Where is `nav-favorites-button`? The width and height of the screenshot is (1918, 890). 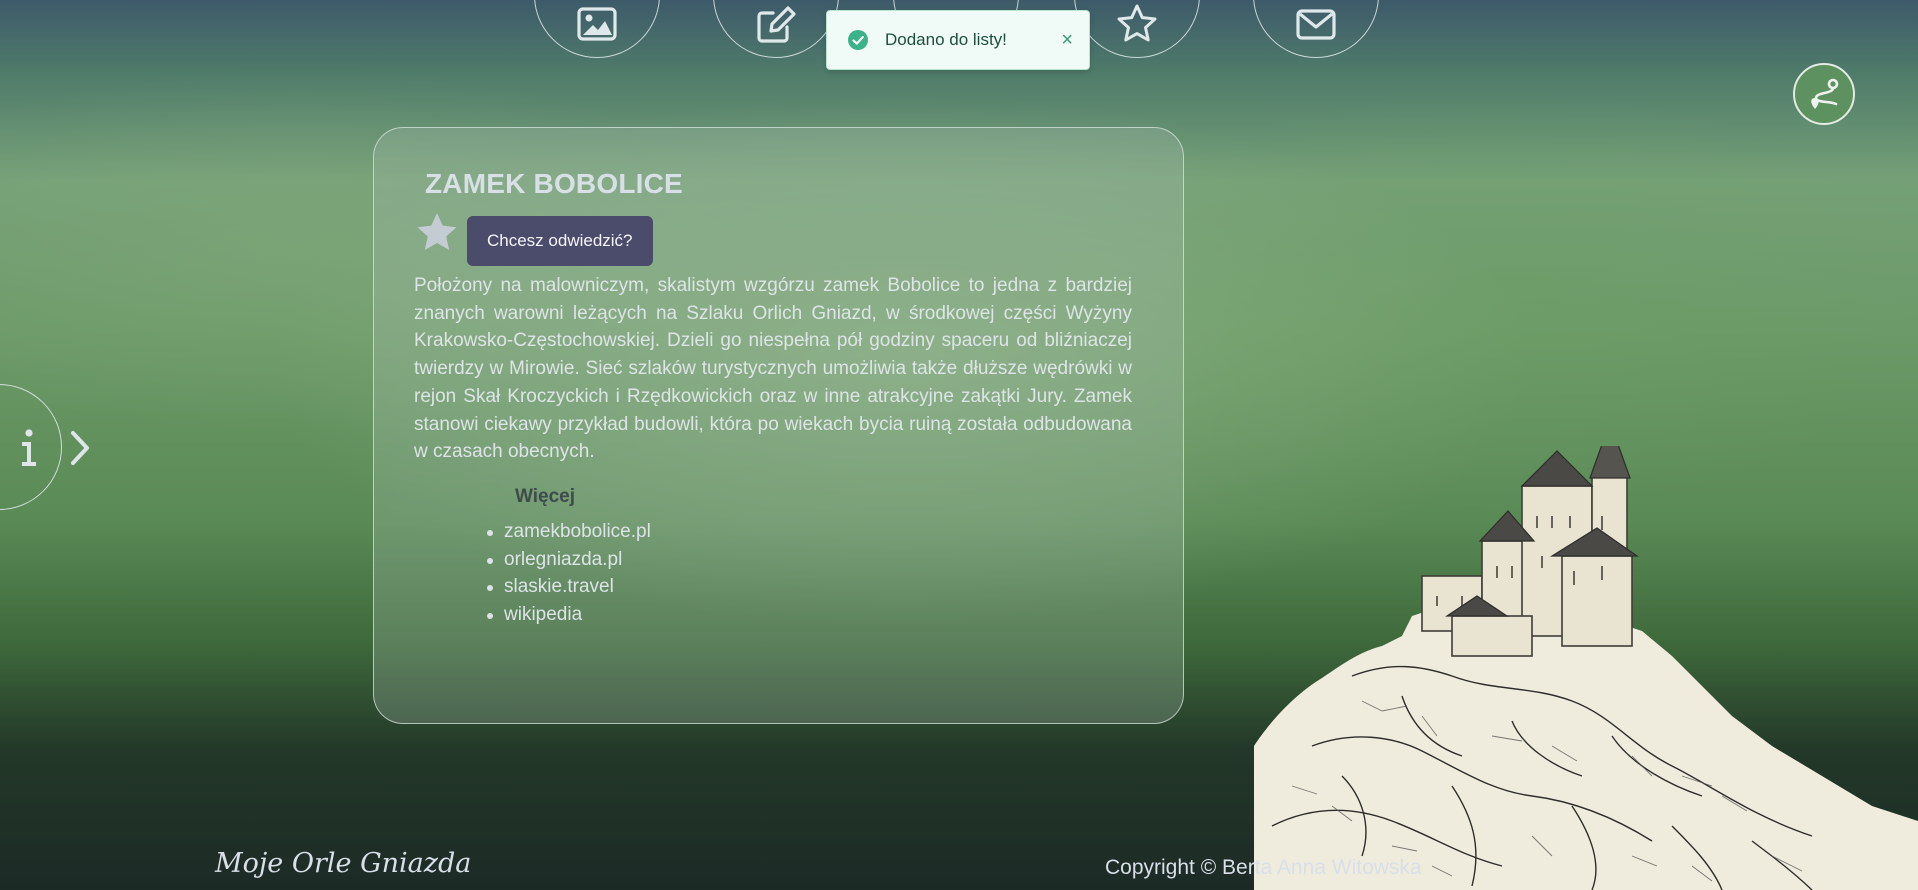
nav-favorites-button is located at coordinates (1137, 29).